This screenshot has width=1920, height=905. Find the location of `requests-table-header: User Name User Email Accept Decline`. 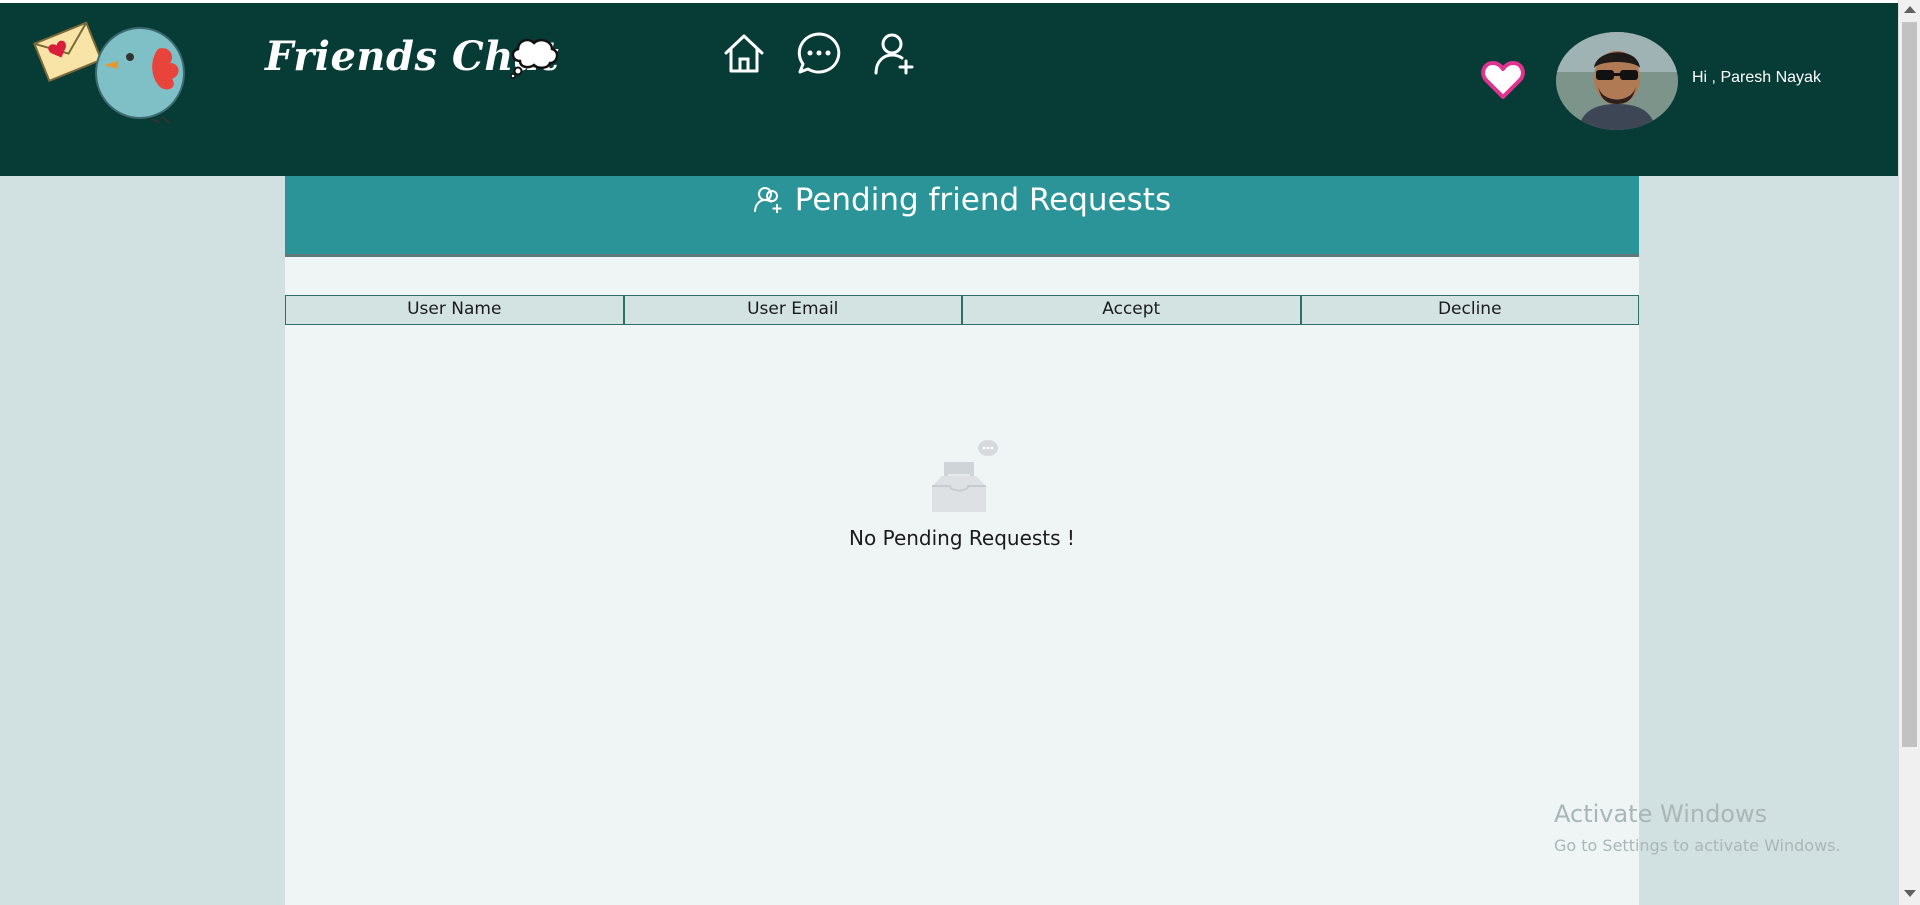

requests-table-header: User Name User Email Accept Decline is located at coordinates (962, 310).